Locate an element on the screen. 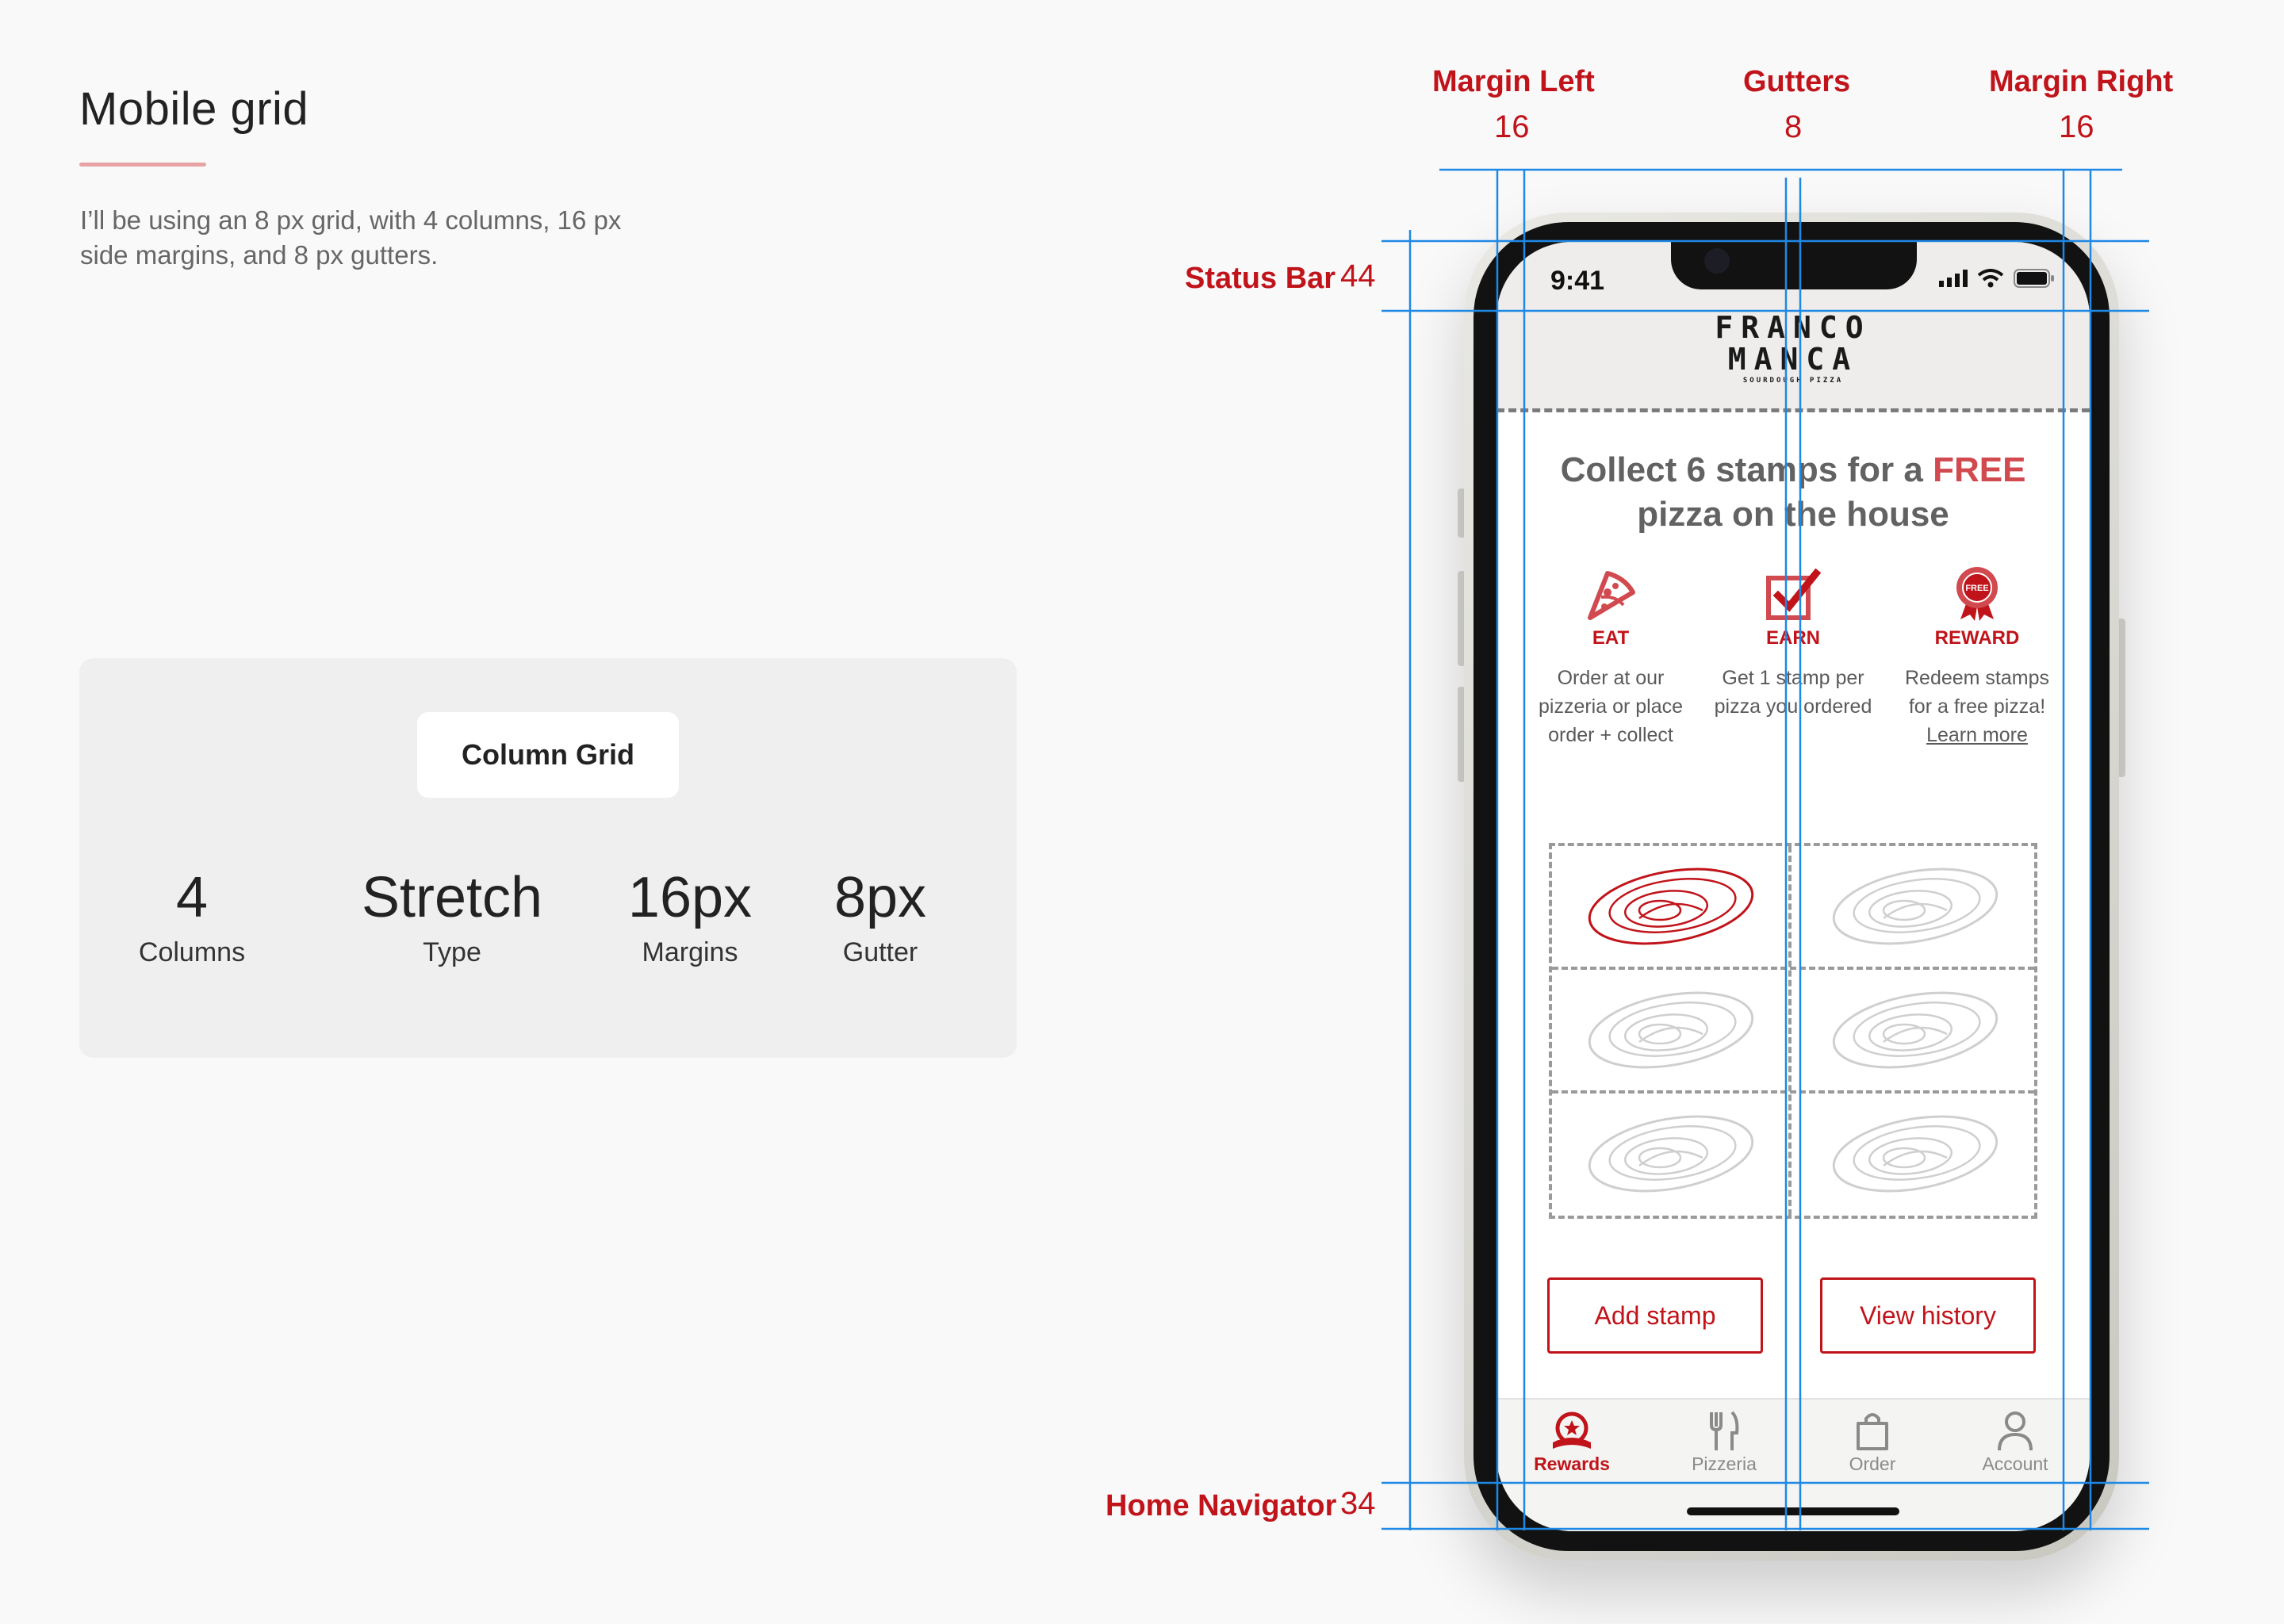  annotation-gutters-value: 8 is located at coordinates (1793, 126).